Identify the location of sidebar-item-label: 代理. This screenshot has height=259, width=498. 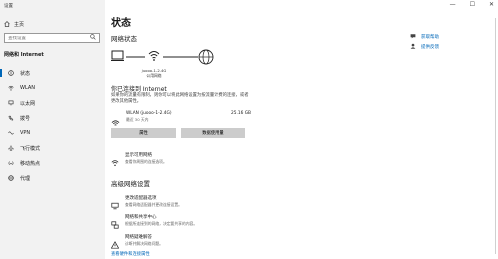
(25, 178).